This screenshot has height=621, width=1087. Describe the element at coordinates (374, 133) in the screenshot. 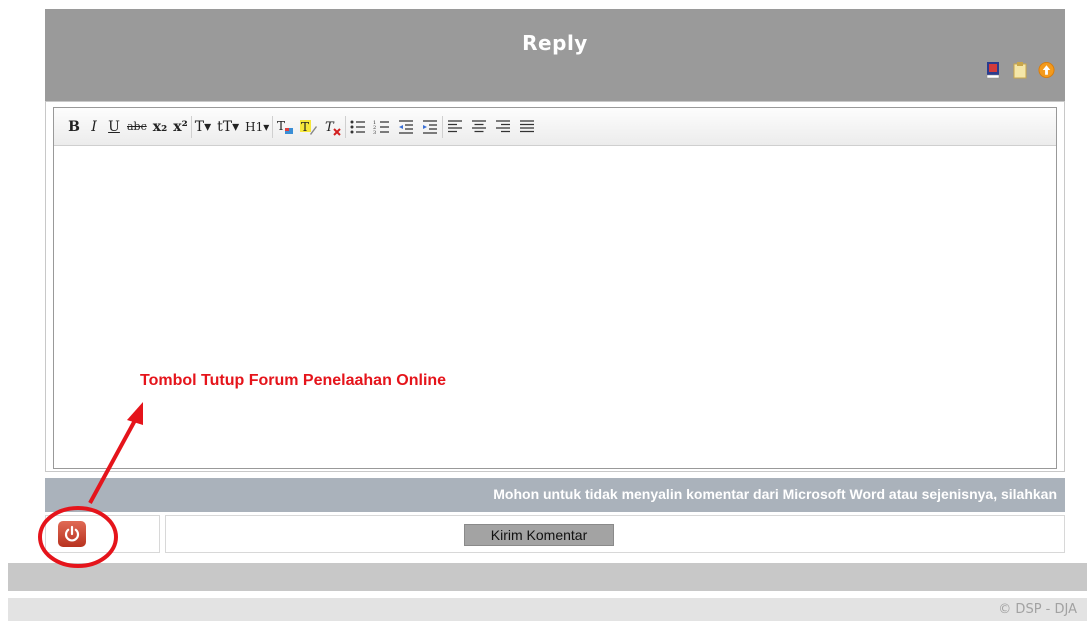

I see `svg-text: 3` at that location.